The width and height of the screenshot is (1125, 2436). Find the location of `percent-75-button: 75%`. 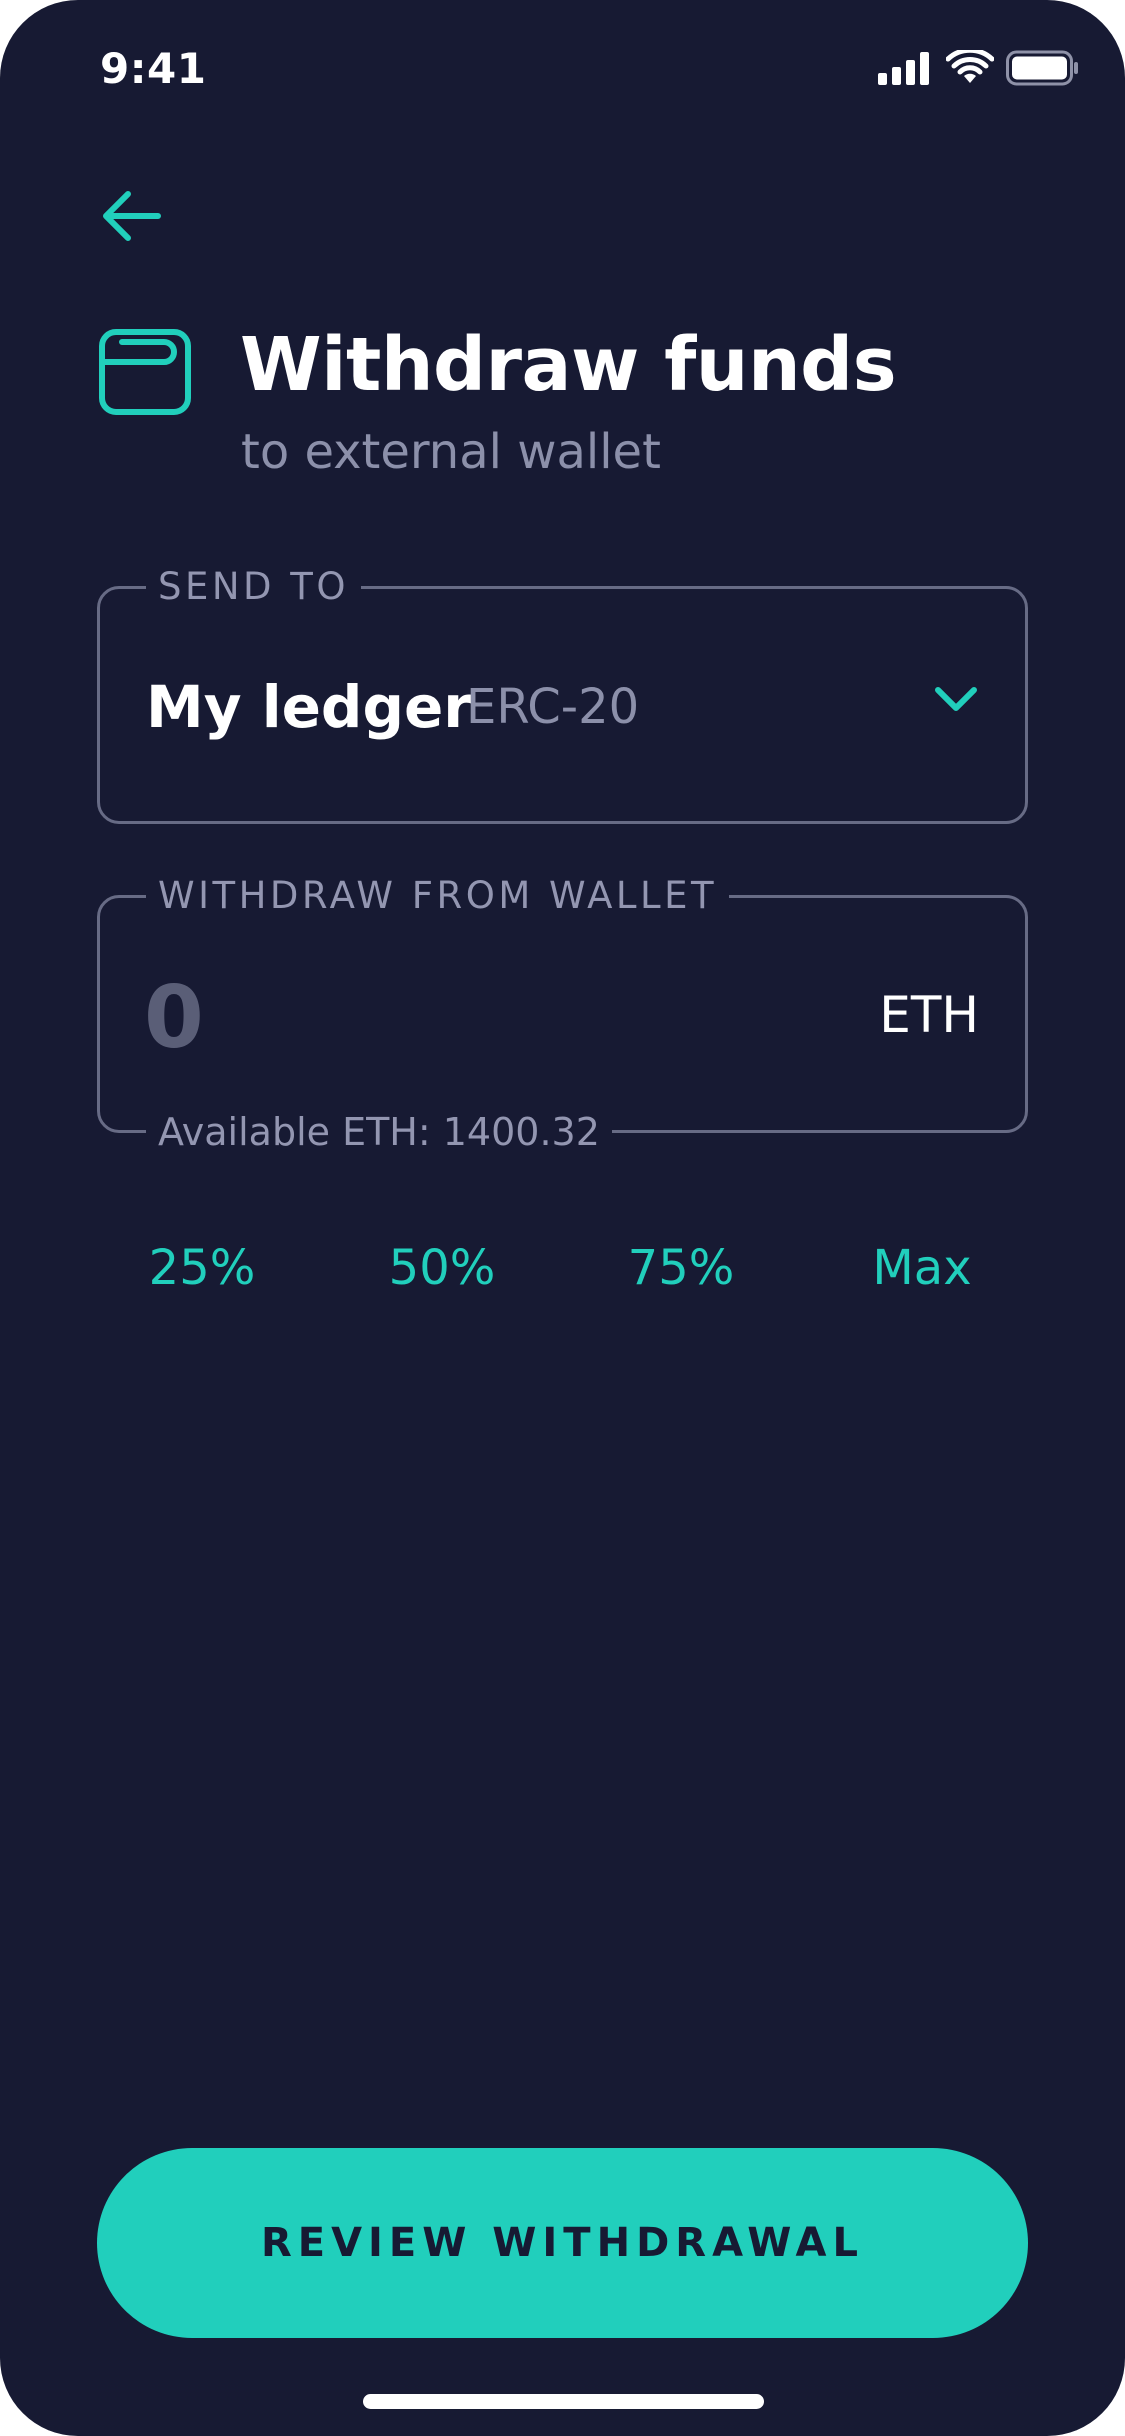

percent-75-button: 75% is located at coordinates (681, 1268).